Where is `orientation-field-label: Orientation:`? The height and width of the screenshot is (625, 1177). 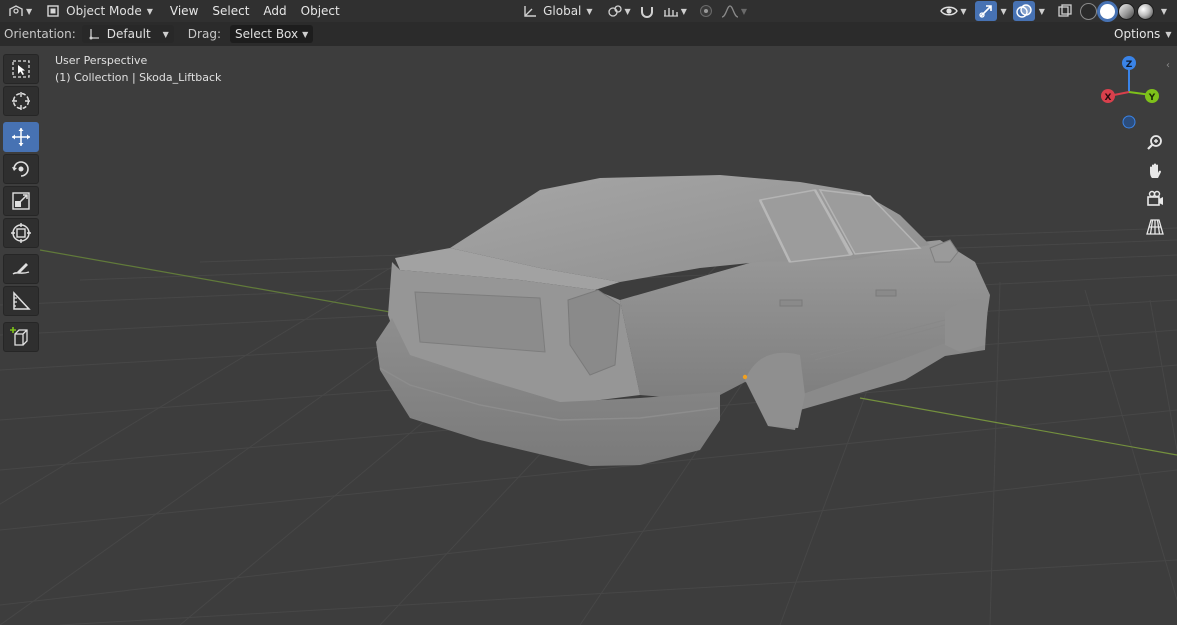 orientation-field-label: Orientation: is located at coordinates (40, 34).